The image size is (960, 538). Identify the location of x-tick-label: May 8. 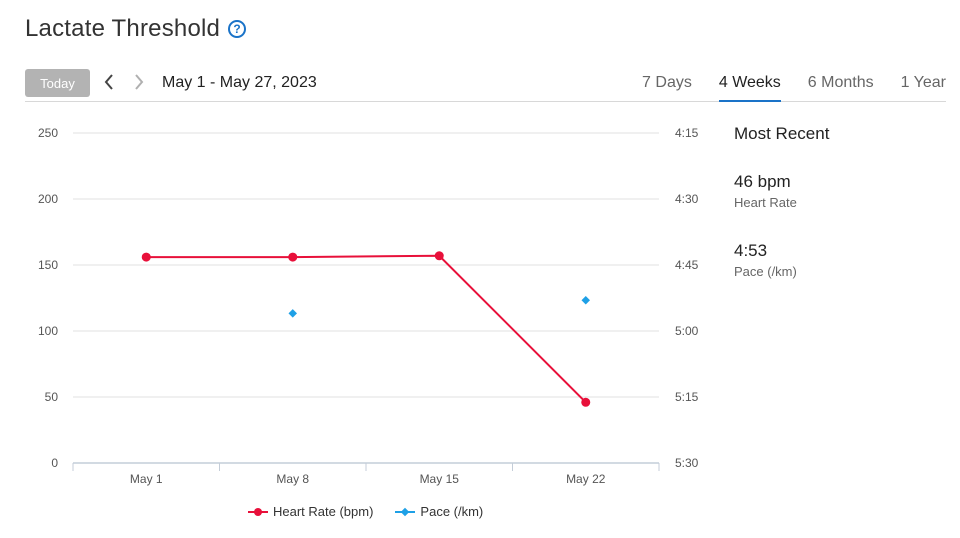
(292, 479).